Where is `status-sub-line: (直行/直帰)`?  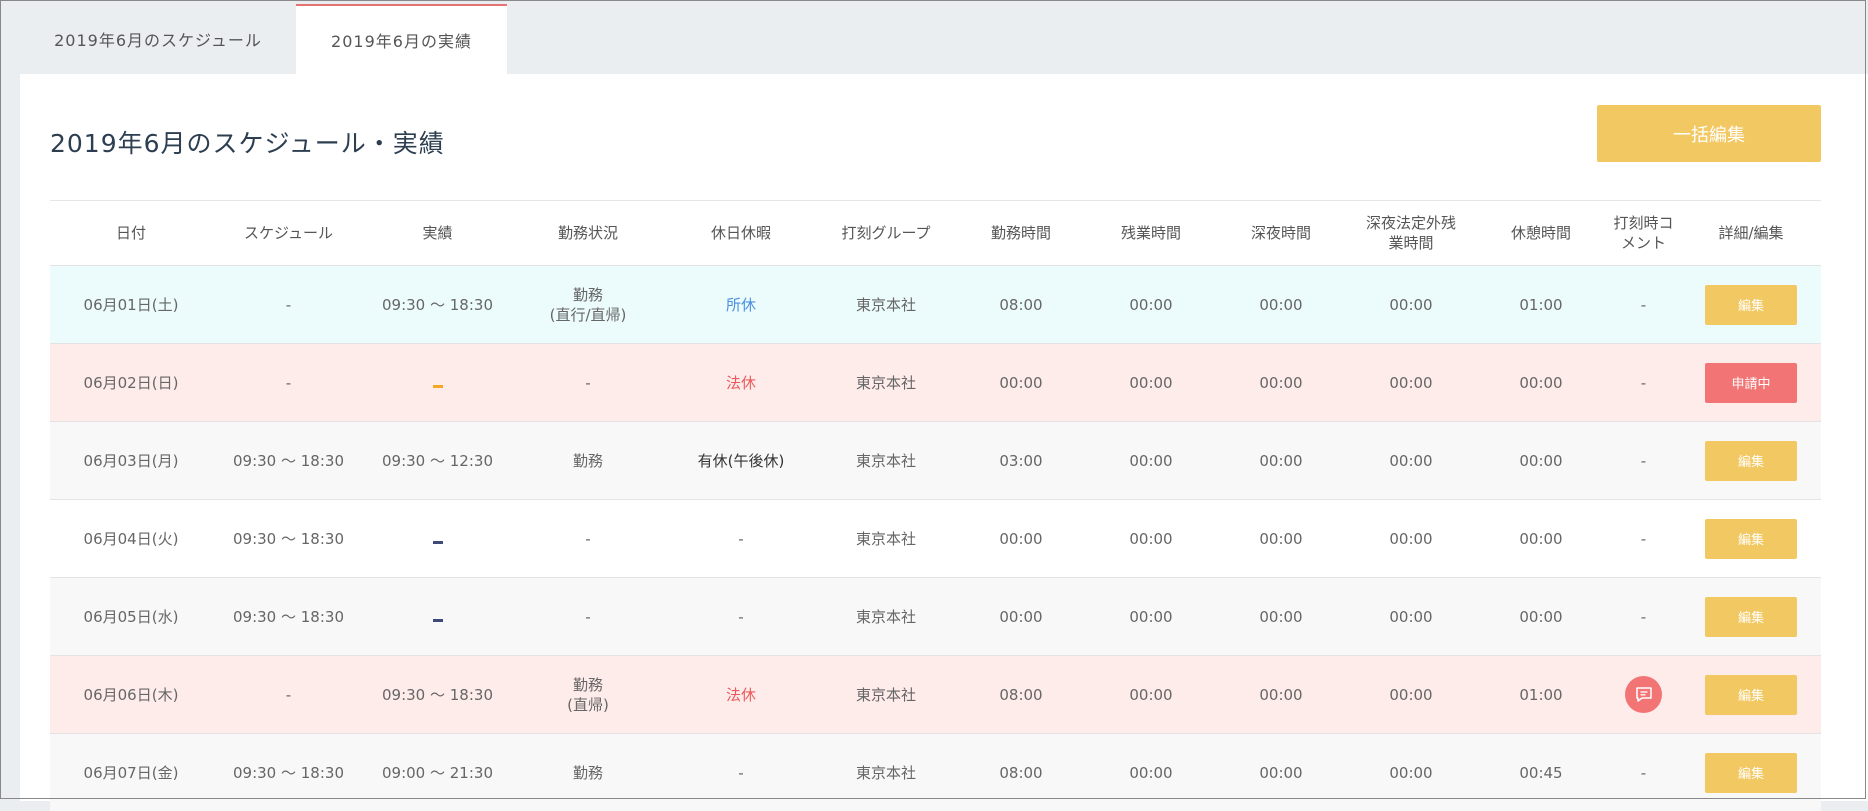 status-sub-line: (直行/直帰) is located at coordinates (588, 315).